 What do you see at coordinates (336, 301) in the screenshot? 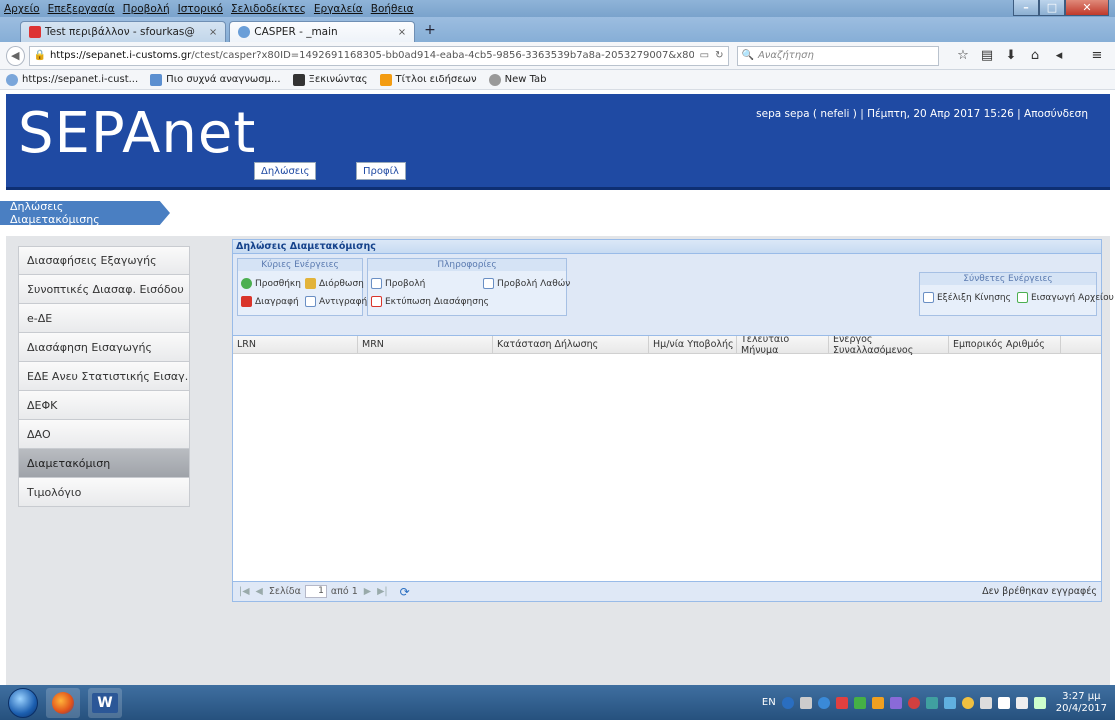
I see `copy-button: Αντιγραφή` at bounding box center [336, 301].